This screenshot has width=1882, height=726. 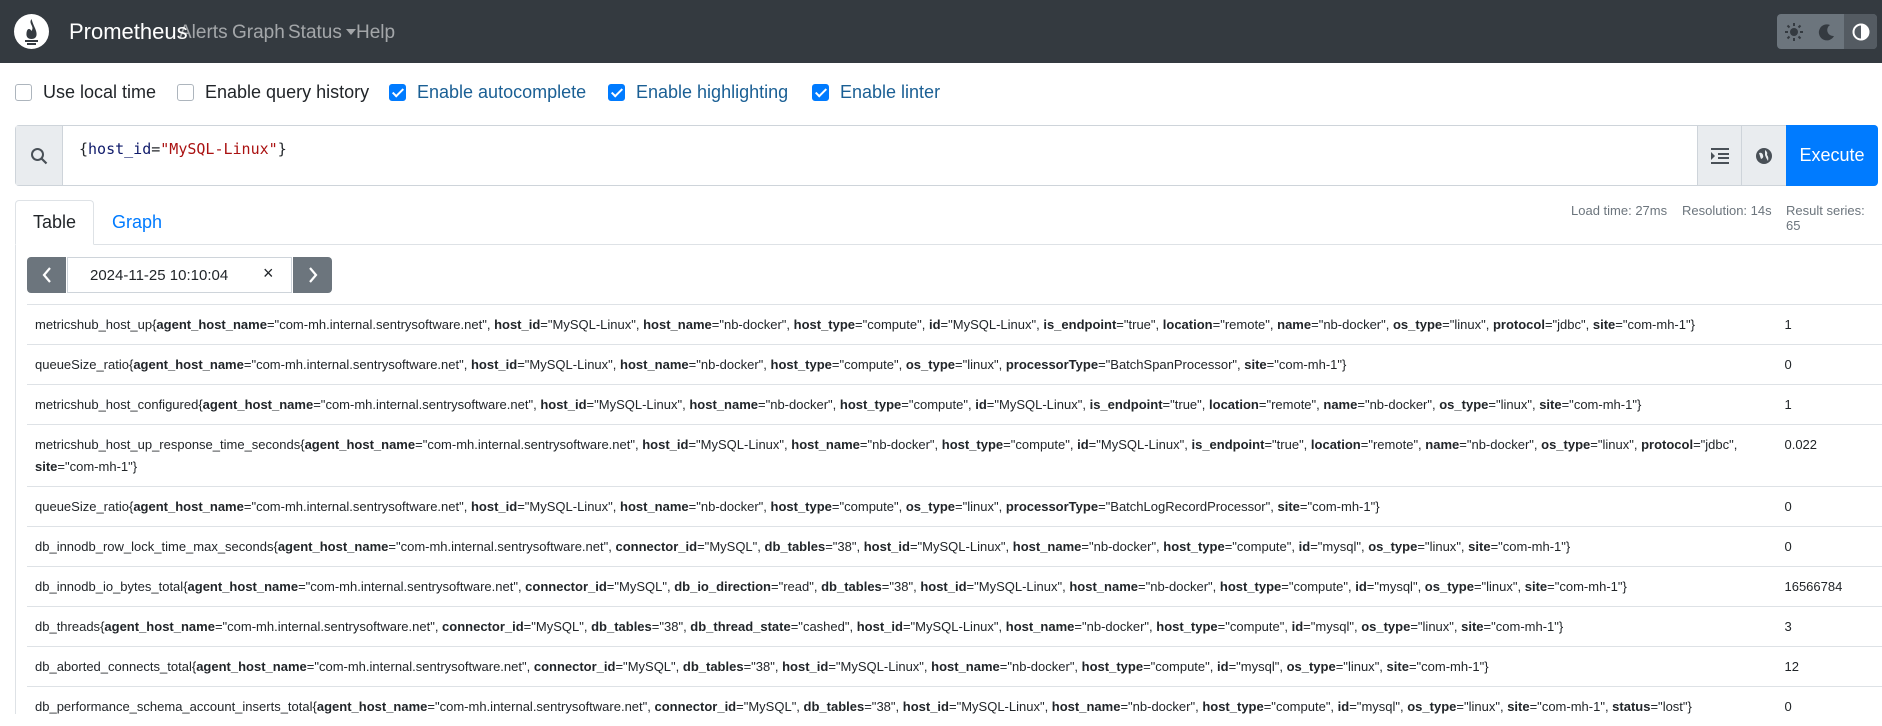 I want to click on search-icon, so click(x=39, y=155).